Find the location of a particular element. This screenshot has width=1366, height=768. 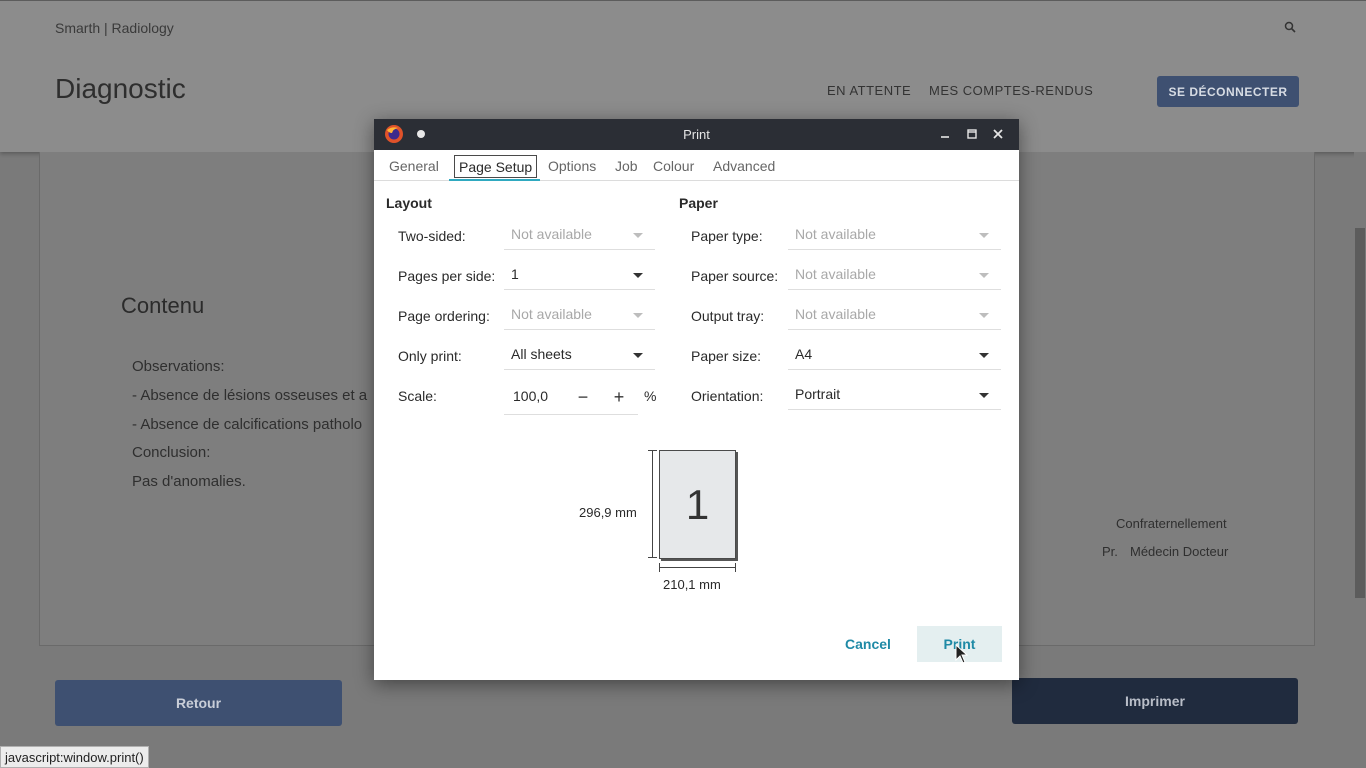

mouse-cursor-icon is located at coordinates (962, 654).